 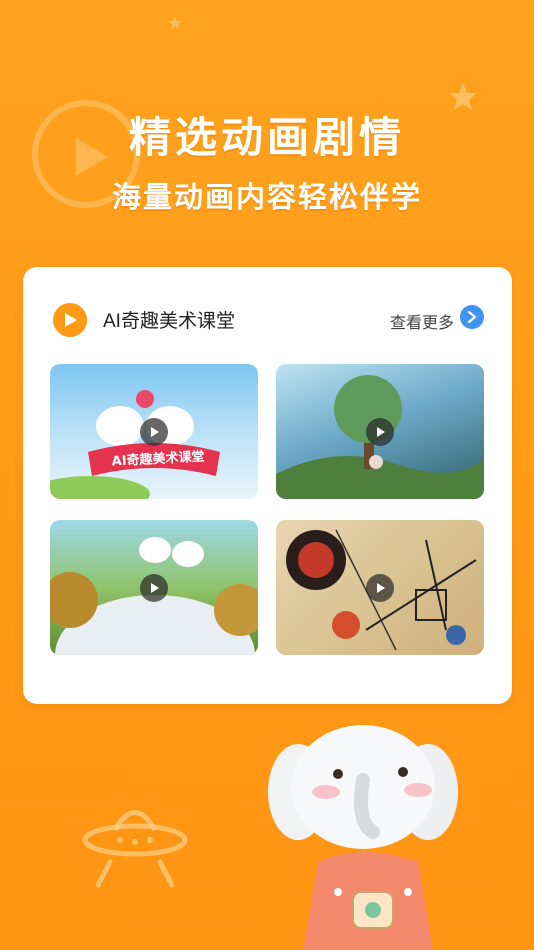 What do you see at coordinates (267, 317) in the screenshot?
I see `section-header: AI奇趣美术课堂 查看更多` at bounding box center [267, 317].